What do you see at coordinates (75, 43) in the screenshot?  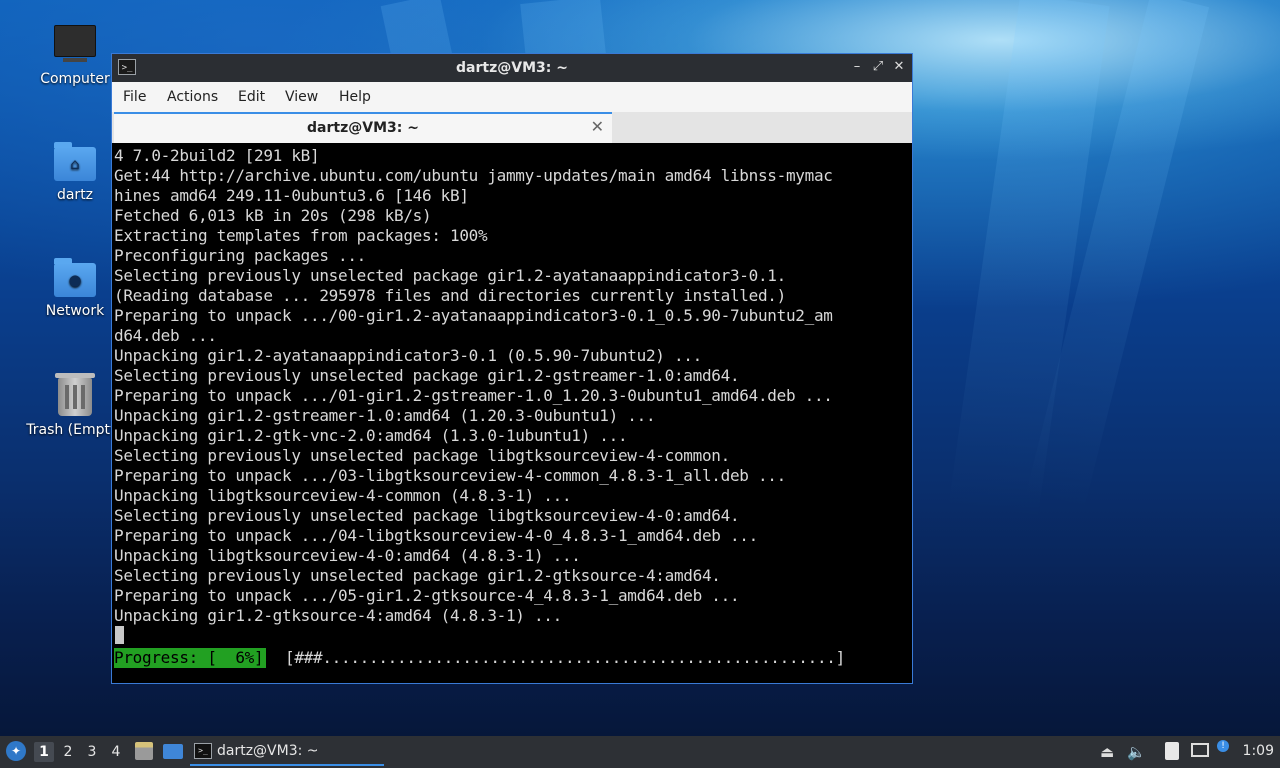 I see `computer-icon` at bounding box center [75, 43].